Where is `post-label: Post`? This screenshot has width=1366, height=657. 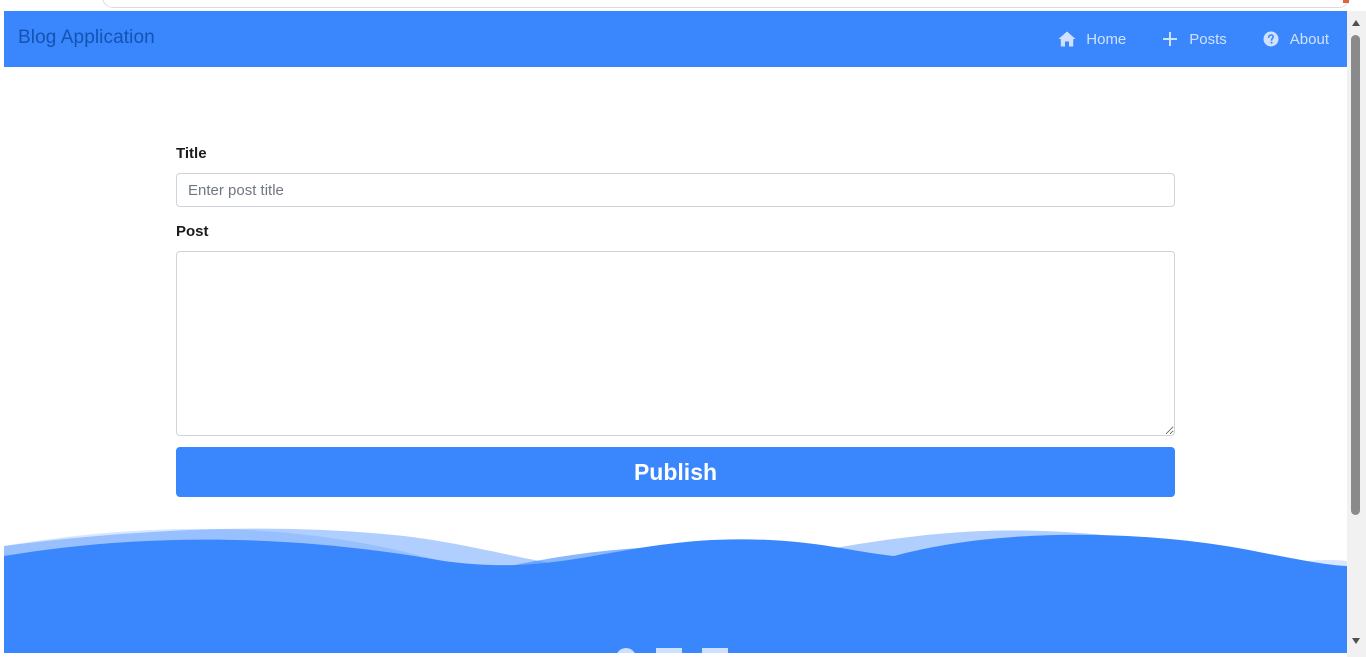
post-label: Post is located at coordinates (192, 231).